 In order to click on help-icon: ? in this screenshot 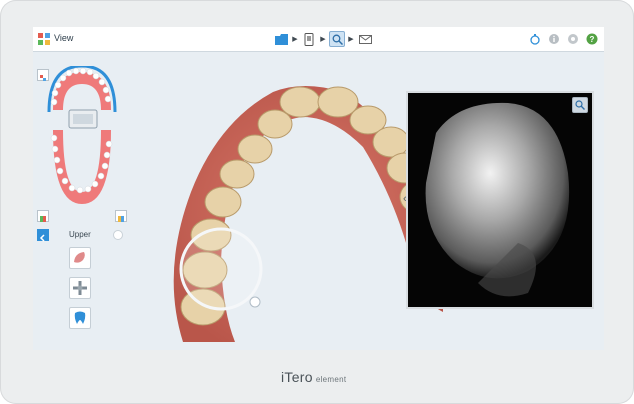, I will do `click(591, 38)`.